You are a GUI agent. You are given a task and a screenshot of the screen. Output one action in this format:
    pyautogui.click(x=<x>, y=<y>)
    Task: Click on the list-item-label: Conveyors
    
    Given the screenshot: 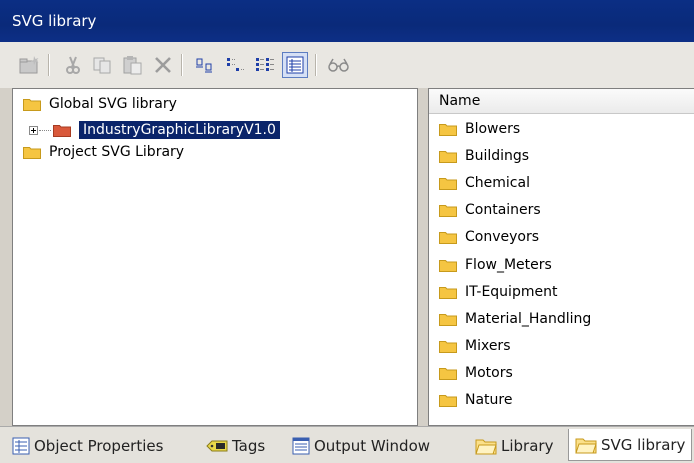 What is the action you would take?
    pyautogui.click(x=502, y=237)
    